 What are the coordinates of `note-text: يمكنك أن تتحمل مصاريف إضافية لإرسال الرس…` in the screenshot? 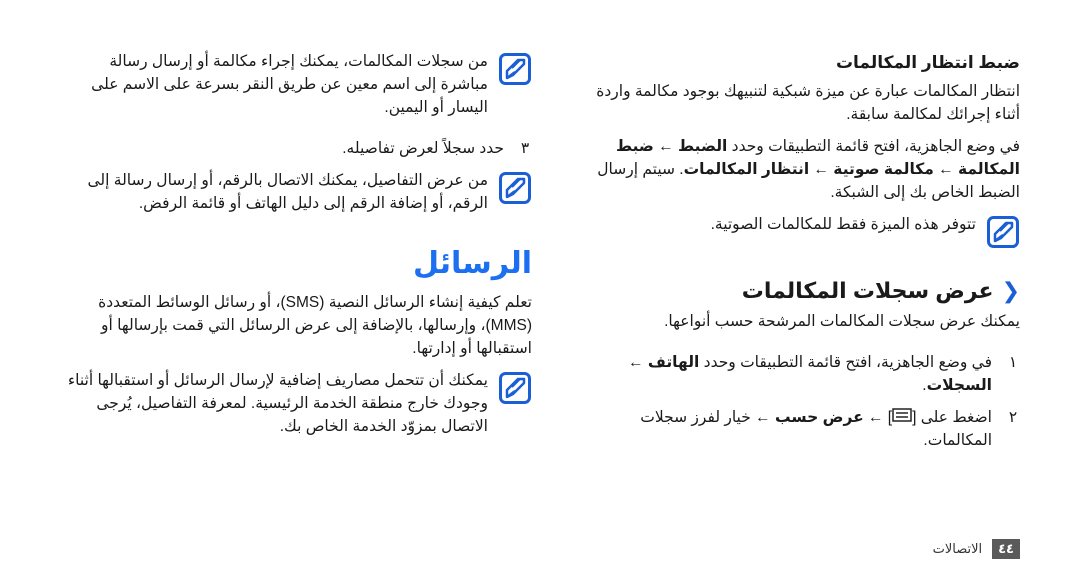 It's located at (277, 403).